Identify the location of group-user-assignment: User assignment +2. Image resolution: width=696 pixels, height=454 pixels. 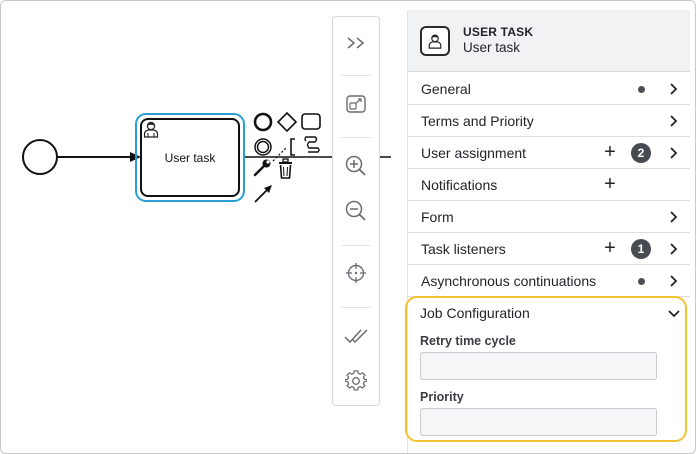
(549, 153).